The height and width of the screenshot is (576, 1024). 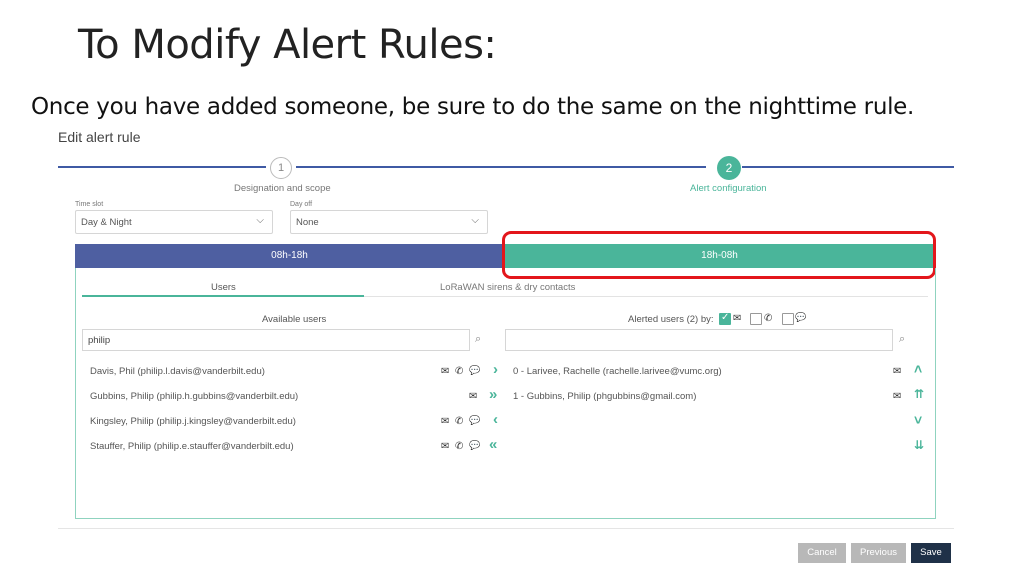 What do you see at coordinates (493, 444) in the screenshot?
I see `move-all-left-icon: «` at bounding box center [493, 444].